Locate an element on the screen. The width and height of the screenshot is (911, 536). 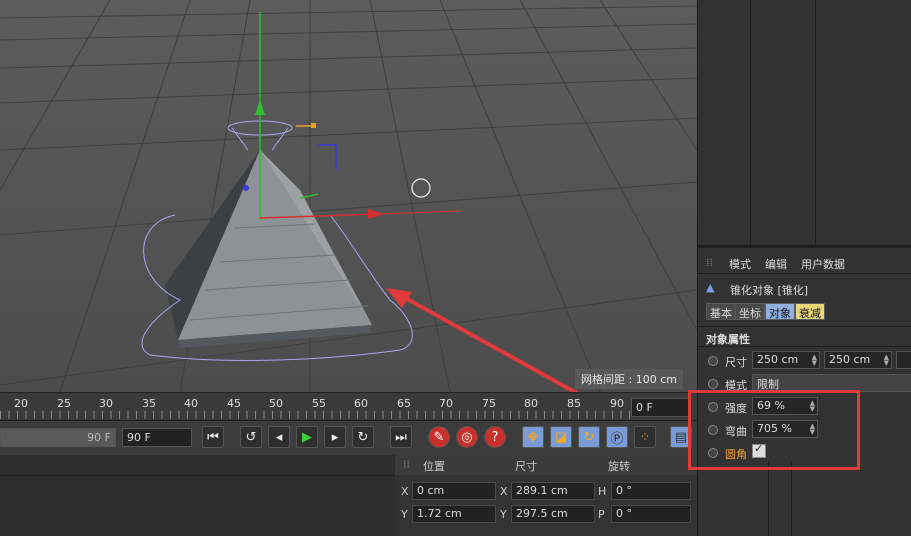
tick-label: 90 is located at coordinates (617, 403).